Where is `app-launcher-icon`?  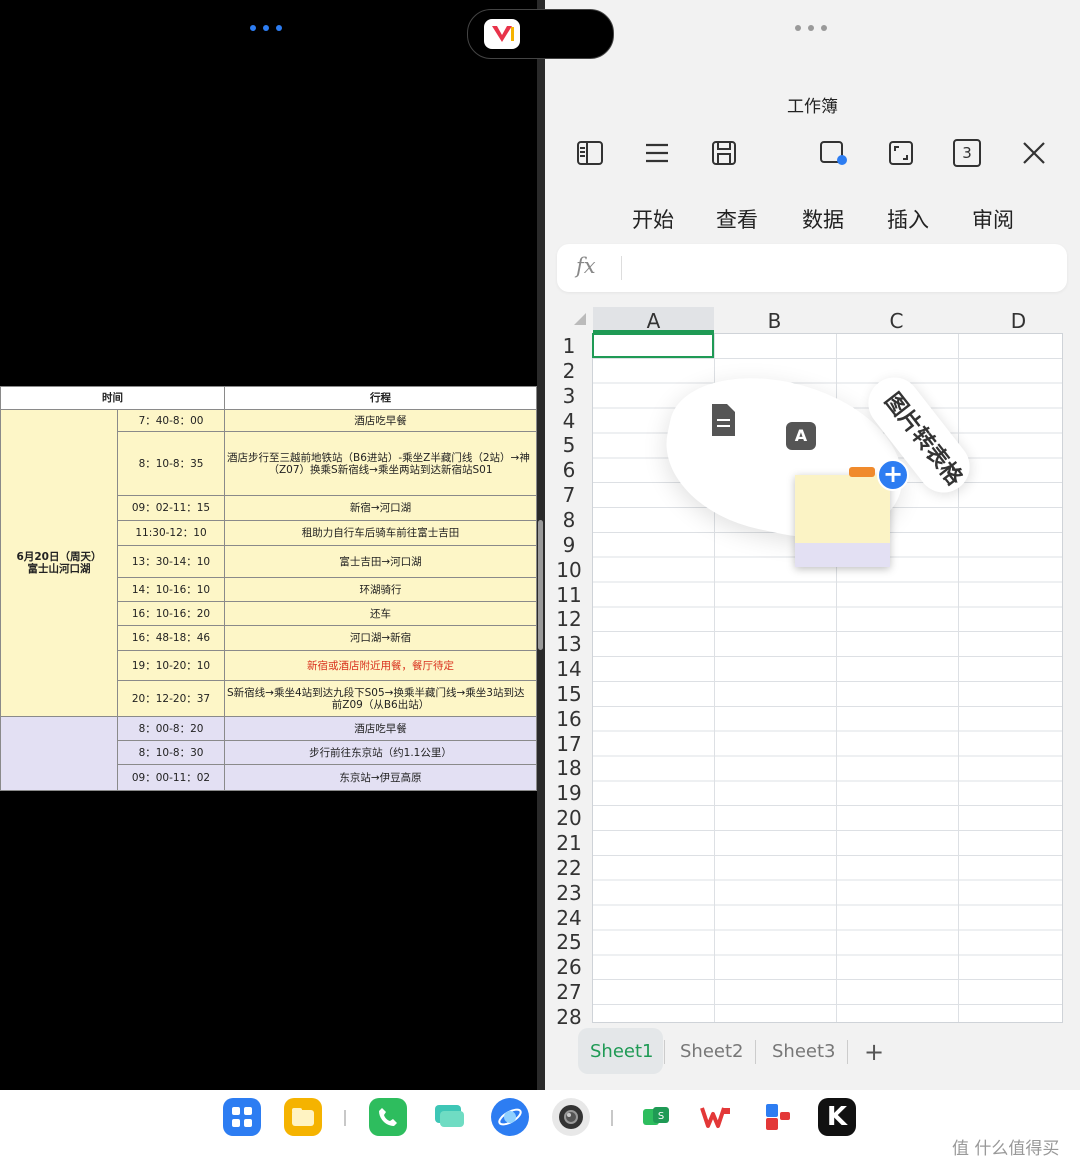 app-launcher-icon is located at coordinates (242, 1117).